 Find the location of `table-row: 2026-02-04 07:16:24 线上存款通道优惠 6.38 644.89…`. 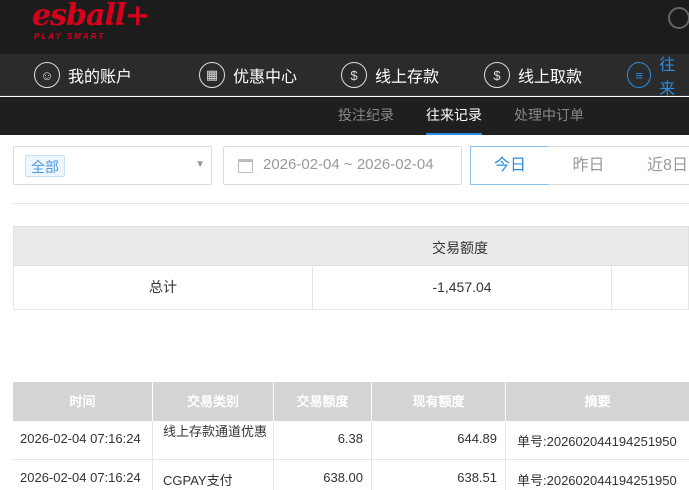

table-row: 2026-02-04 07:16:24 线上存款通道优惠 6.38 644.89… is located at coordinates (351, 440).